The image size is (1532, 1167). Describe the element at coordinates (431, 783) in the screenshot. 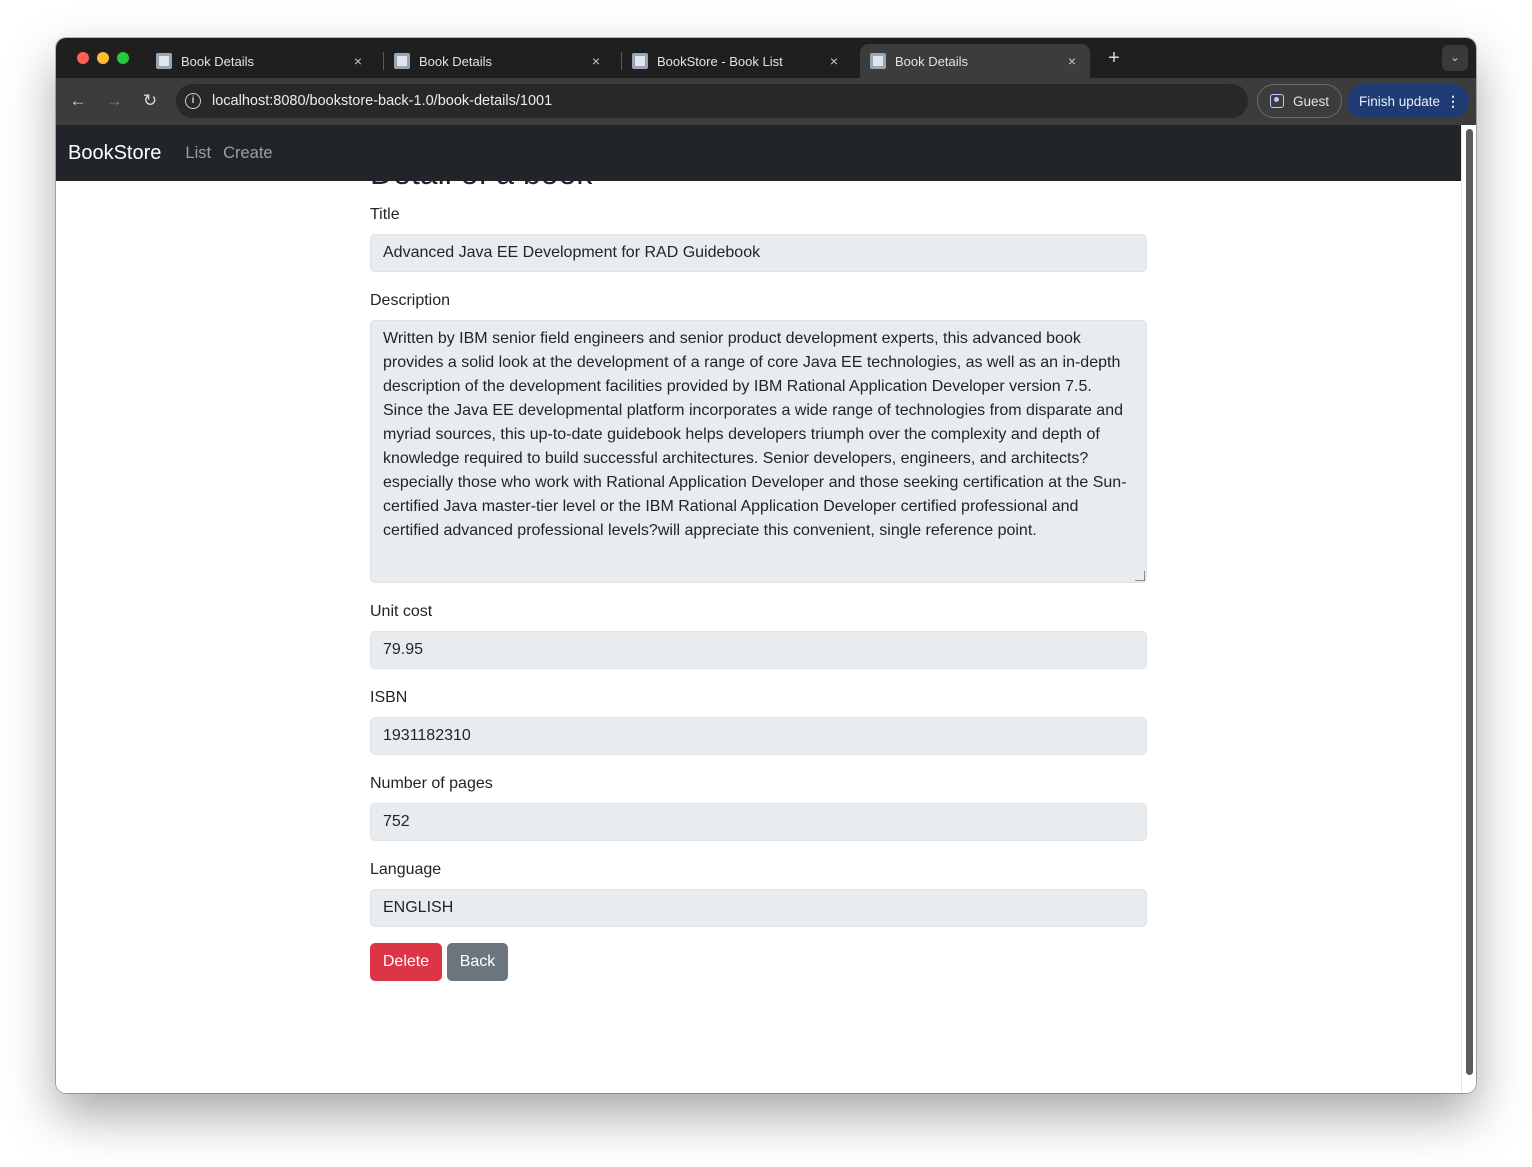

I see `pages-label: Number of pages` at that location.